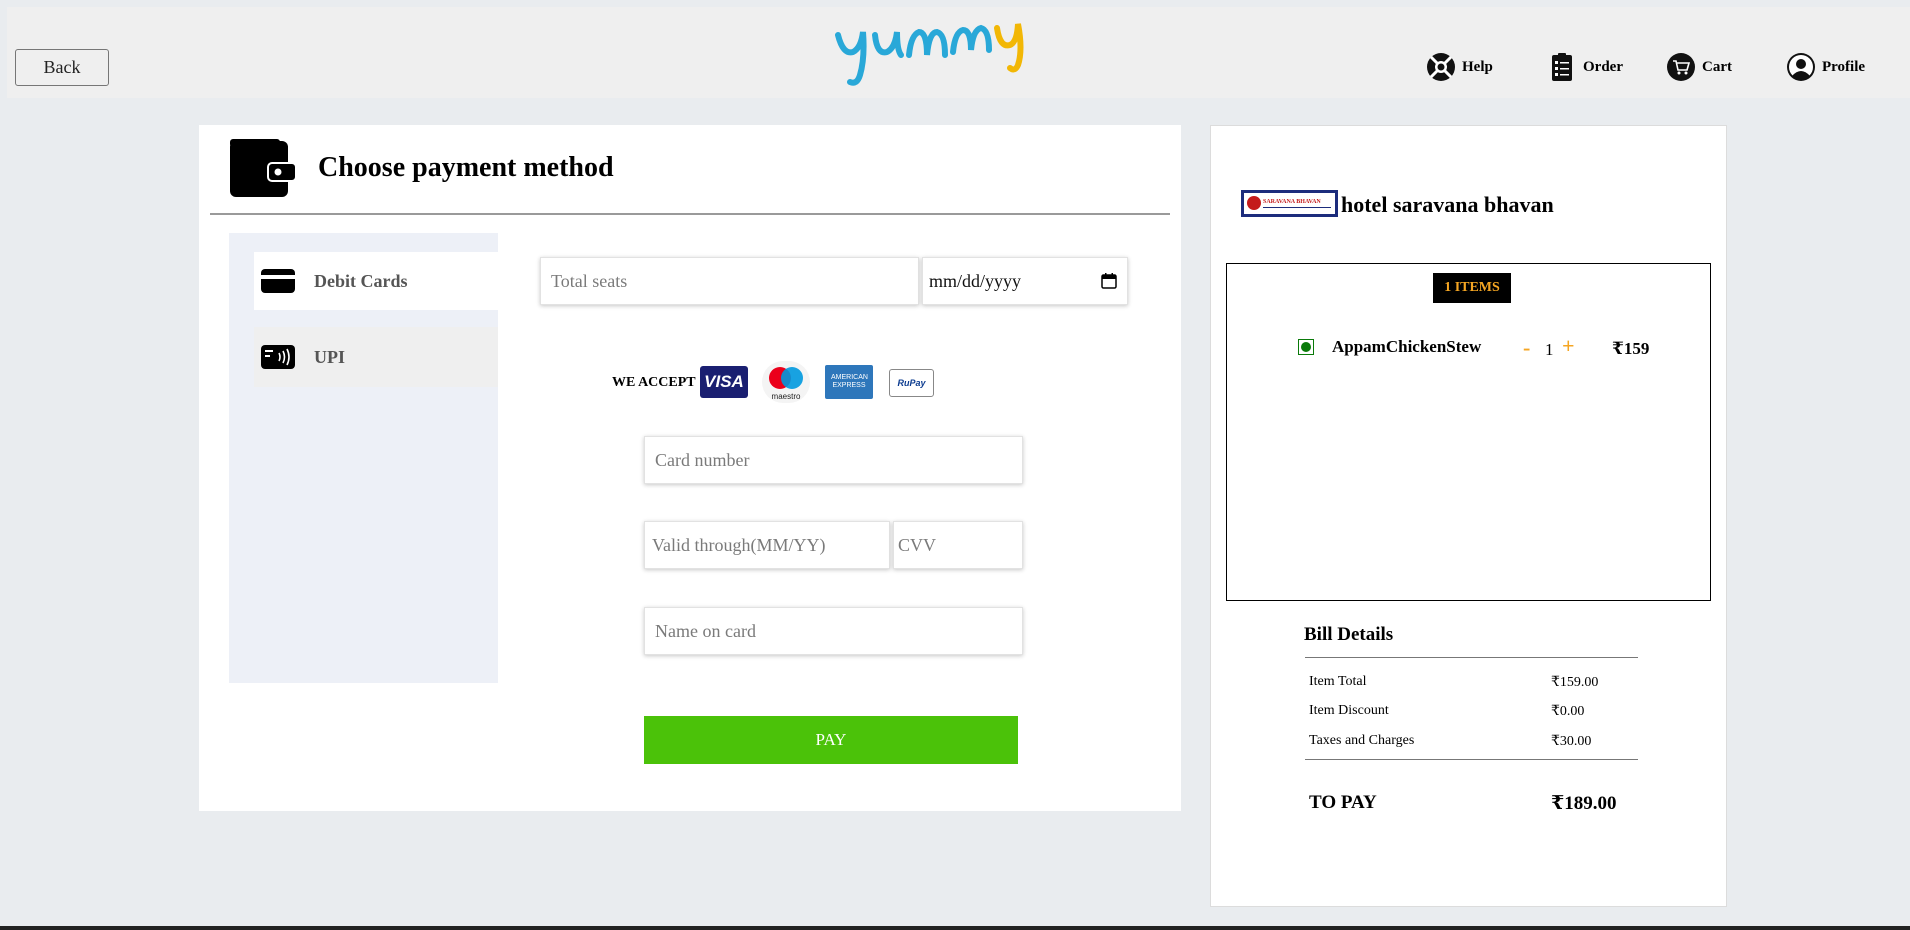 The image size is (1910, 930). I want to click on clipboard-list-icon, so click(1562, 67).